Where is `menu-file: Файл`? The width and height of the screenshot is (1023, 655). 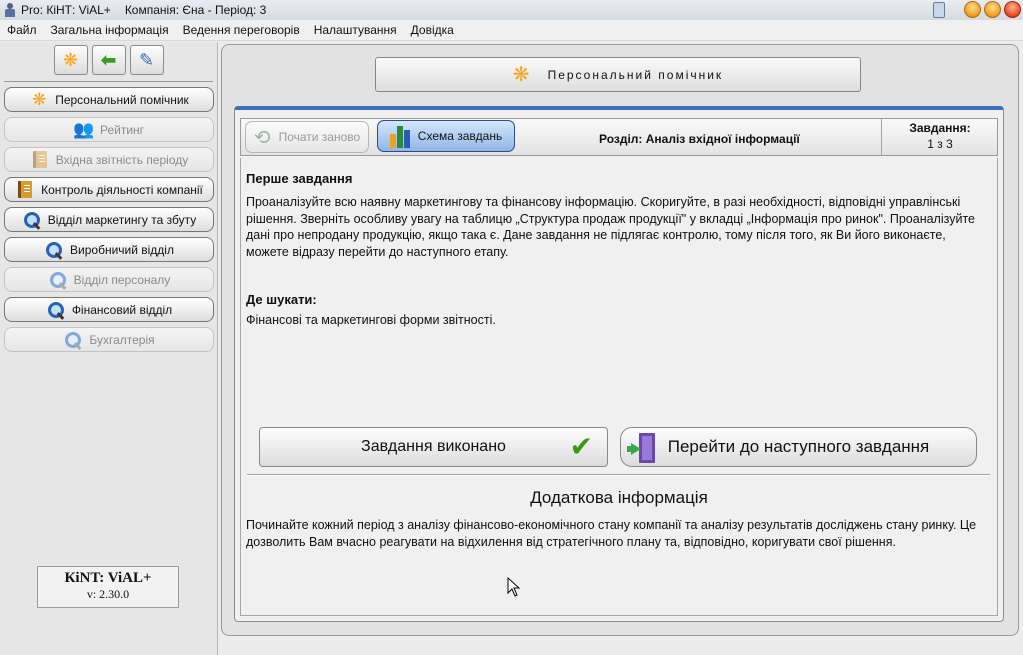 menu-file: Файл is located at coordinates (22, 30).